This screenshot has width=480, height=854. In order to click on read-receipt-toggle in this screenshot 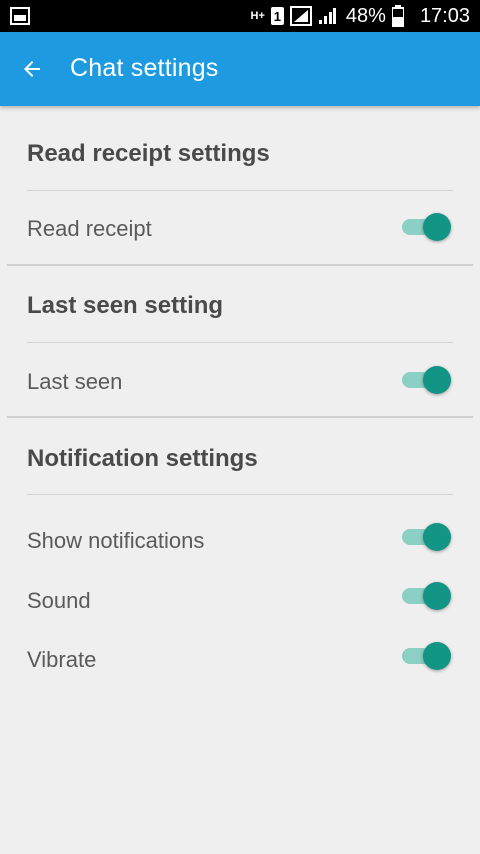, I will do `click(426, 226)`.